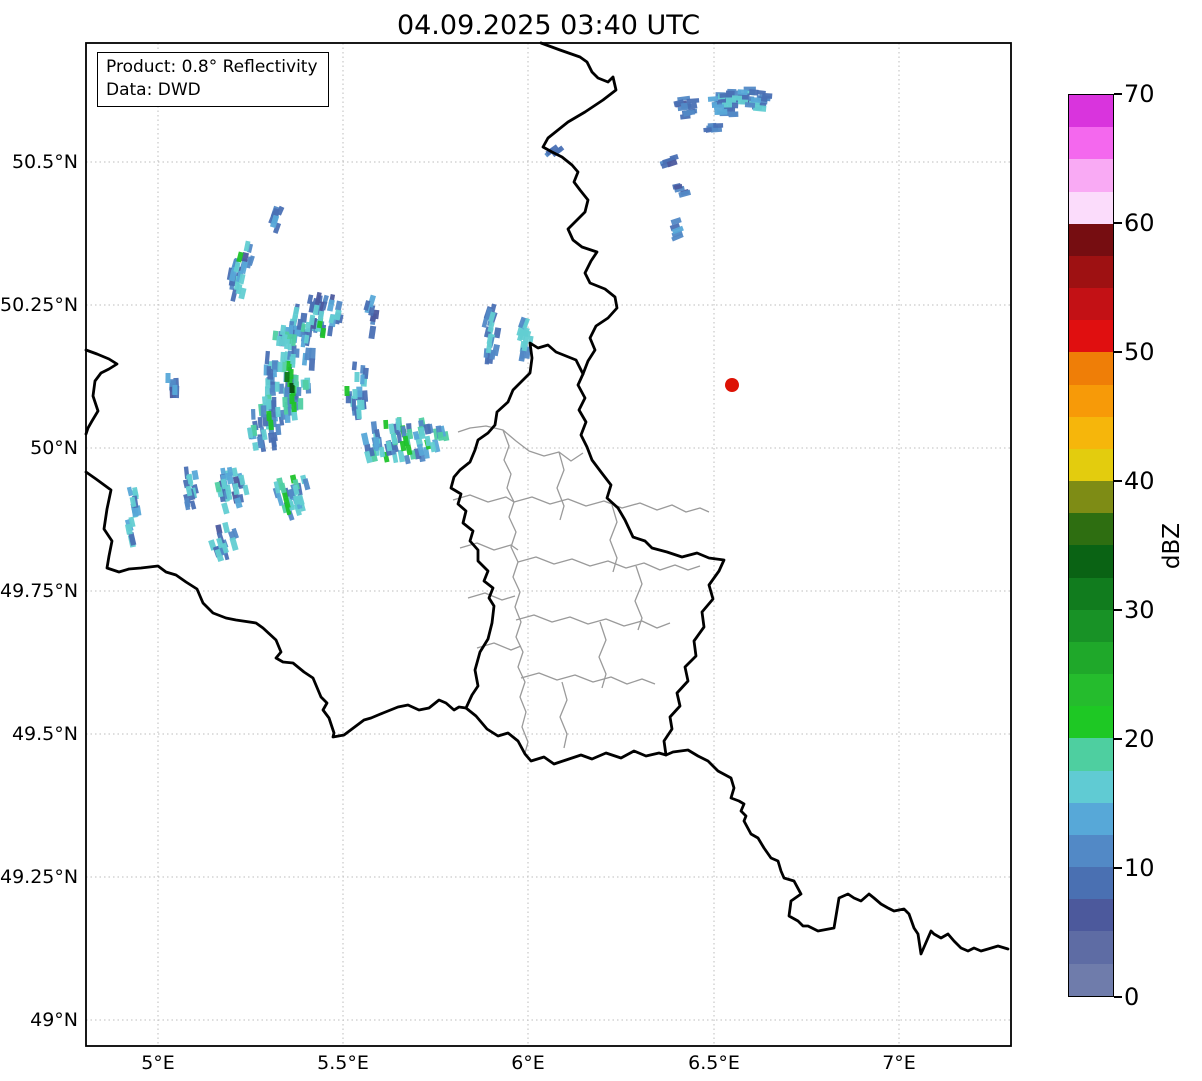  Describe the element at coordinates (158, 1063) in the screenshot. I see `x-tick-label: 5°E` at that location.